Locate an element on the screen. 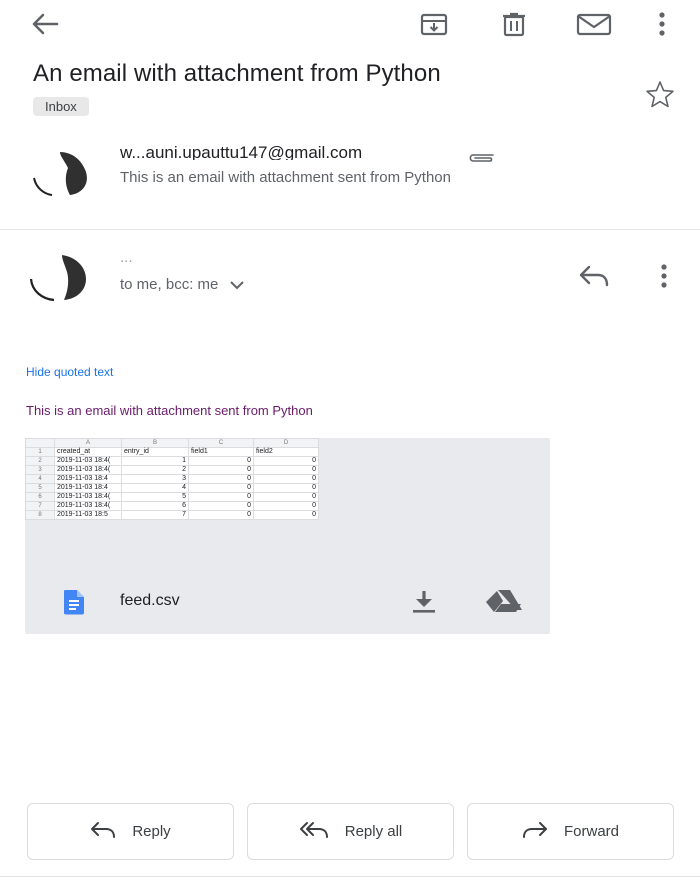  chevron-down-icon is located at coordinates (237, 285).